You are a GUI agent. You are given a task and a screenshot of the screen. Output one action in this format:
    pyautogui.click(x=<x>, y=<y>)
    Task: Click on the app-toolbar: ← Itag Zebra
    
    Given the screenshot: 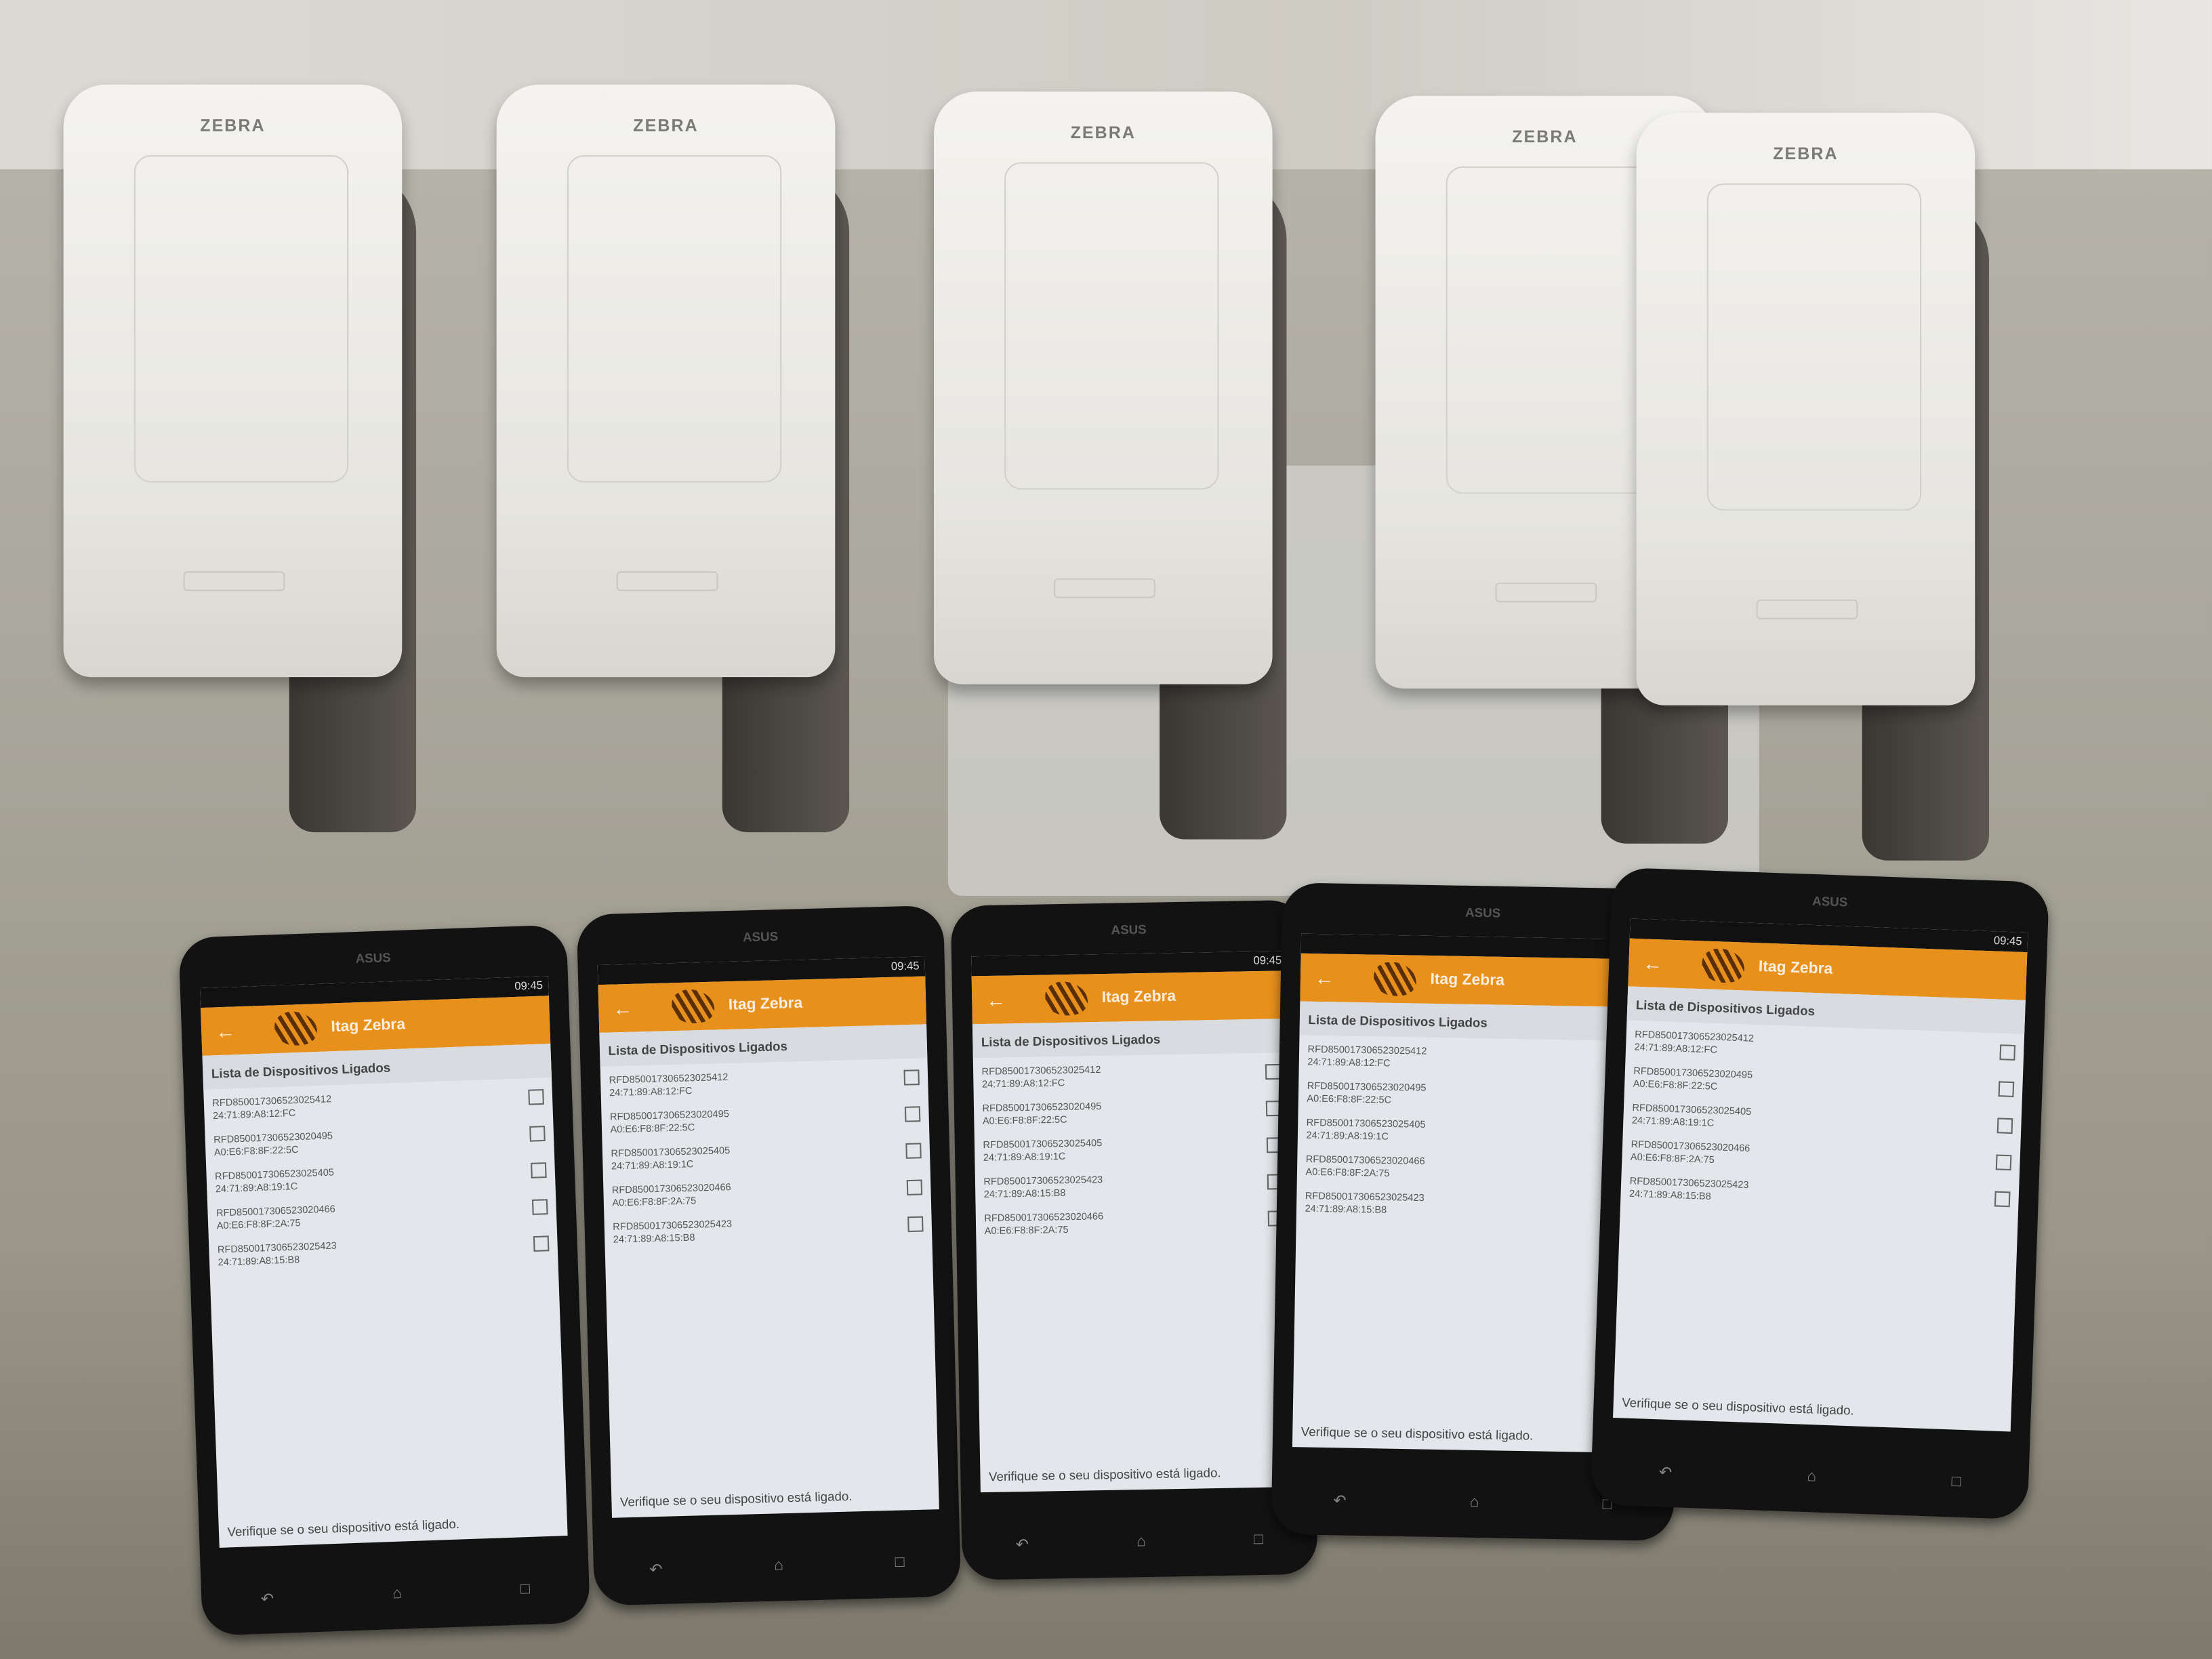 What is the action you would take?
    pyautogui.click(x=762, y=1005)
    